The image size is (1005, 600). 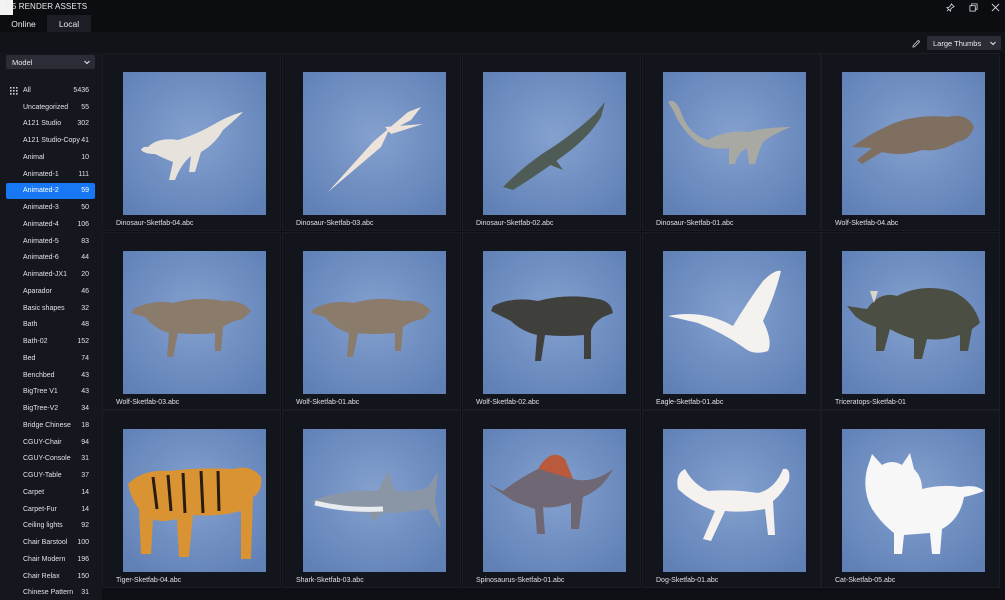 I want to click on category-label: Aparador, so click(x=37, y=291).